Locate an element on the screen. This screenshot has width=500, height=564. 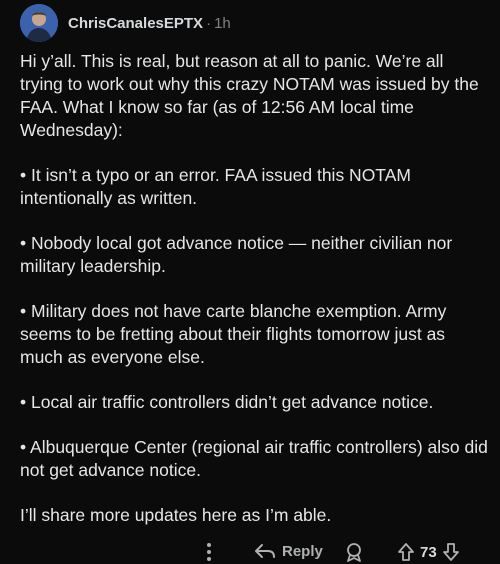
reply-button: Reply is located at coordinates (288, 551).